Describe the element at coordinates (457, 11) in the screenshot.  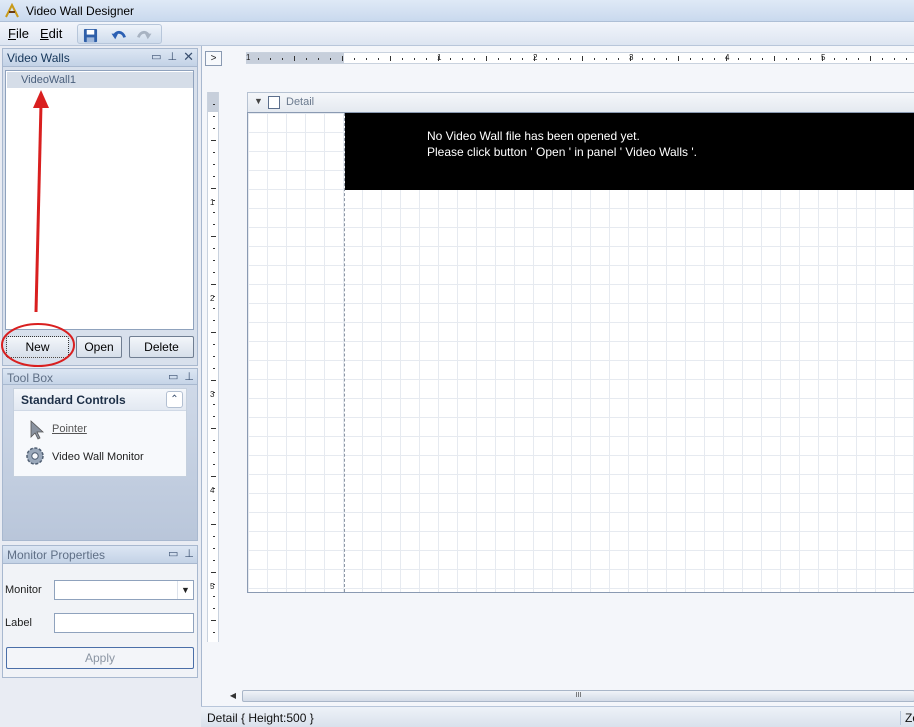
I see `title-bar: Video Wall Designer` at that location.